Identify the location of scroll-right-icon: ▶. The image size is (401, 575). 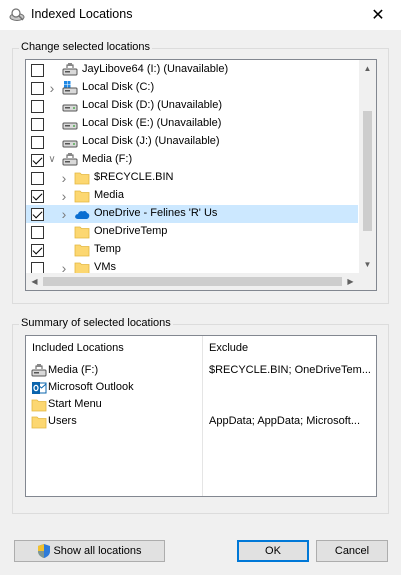
(350, 281).